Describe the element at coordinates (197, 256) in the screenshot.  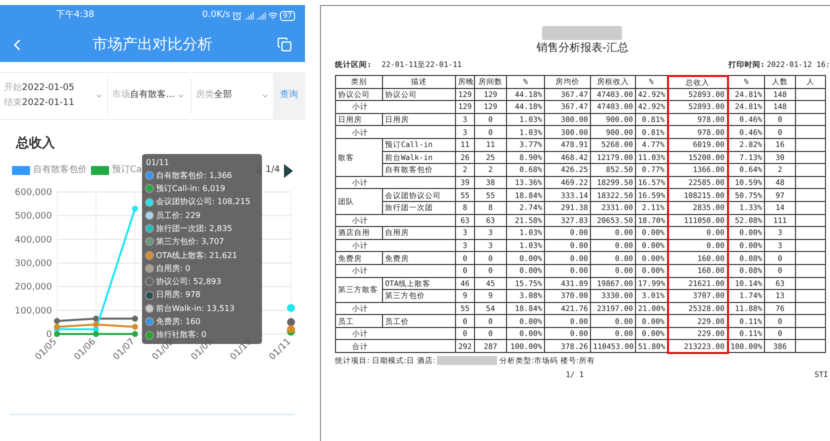
I see `tooltip-item: OTA线上散客: 21,621` at that location.